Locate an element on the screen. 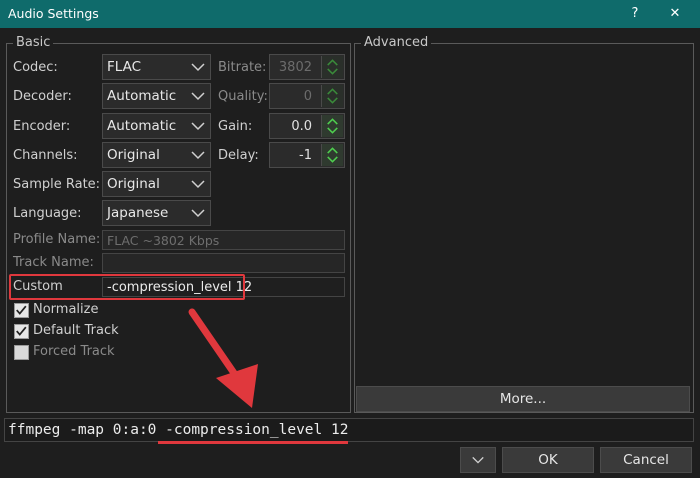 This screenshot has height=478, width=700. sample-rate-label: Sample Rate: is located at coordinates (57, 184).